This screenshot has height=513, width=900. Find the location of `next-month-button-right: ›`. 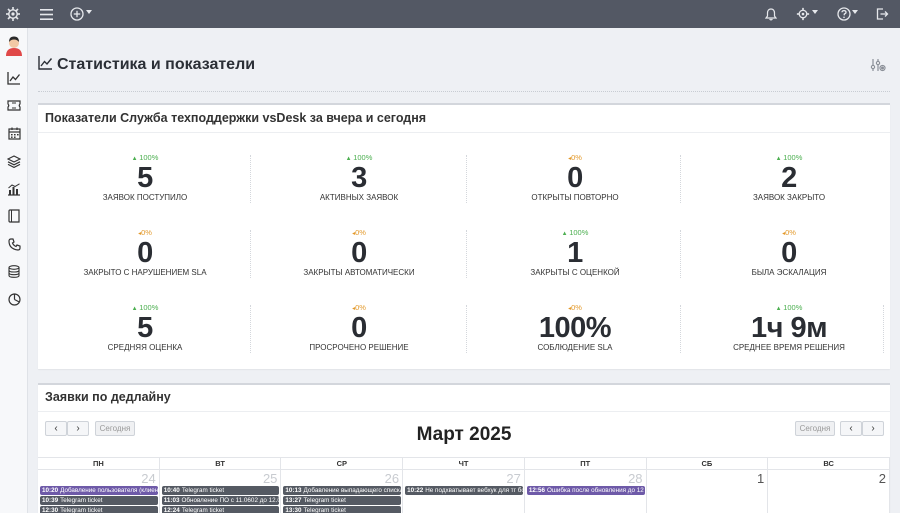

next-month-button-right: › is located at coordinates (873, 428).